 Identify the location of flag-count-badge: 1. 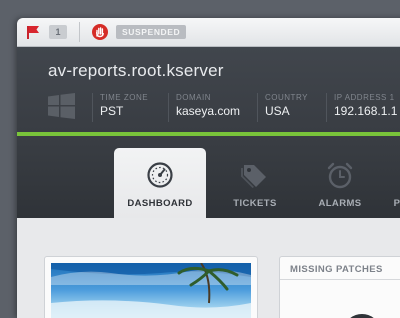
(58, 32).